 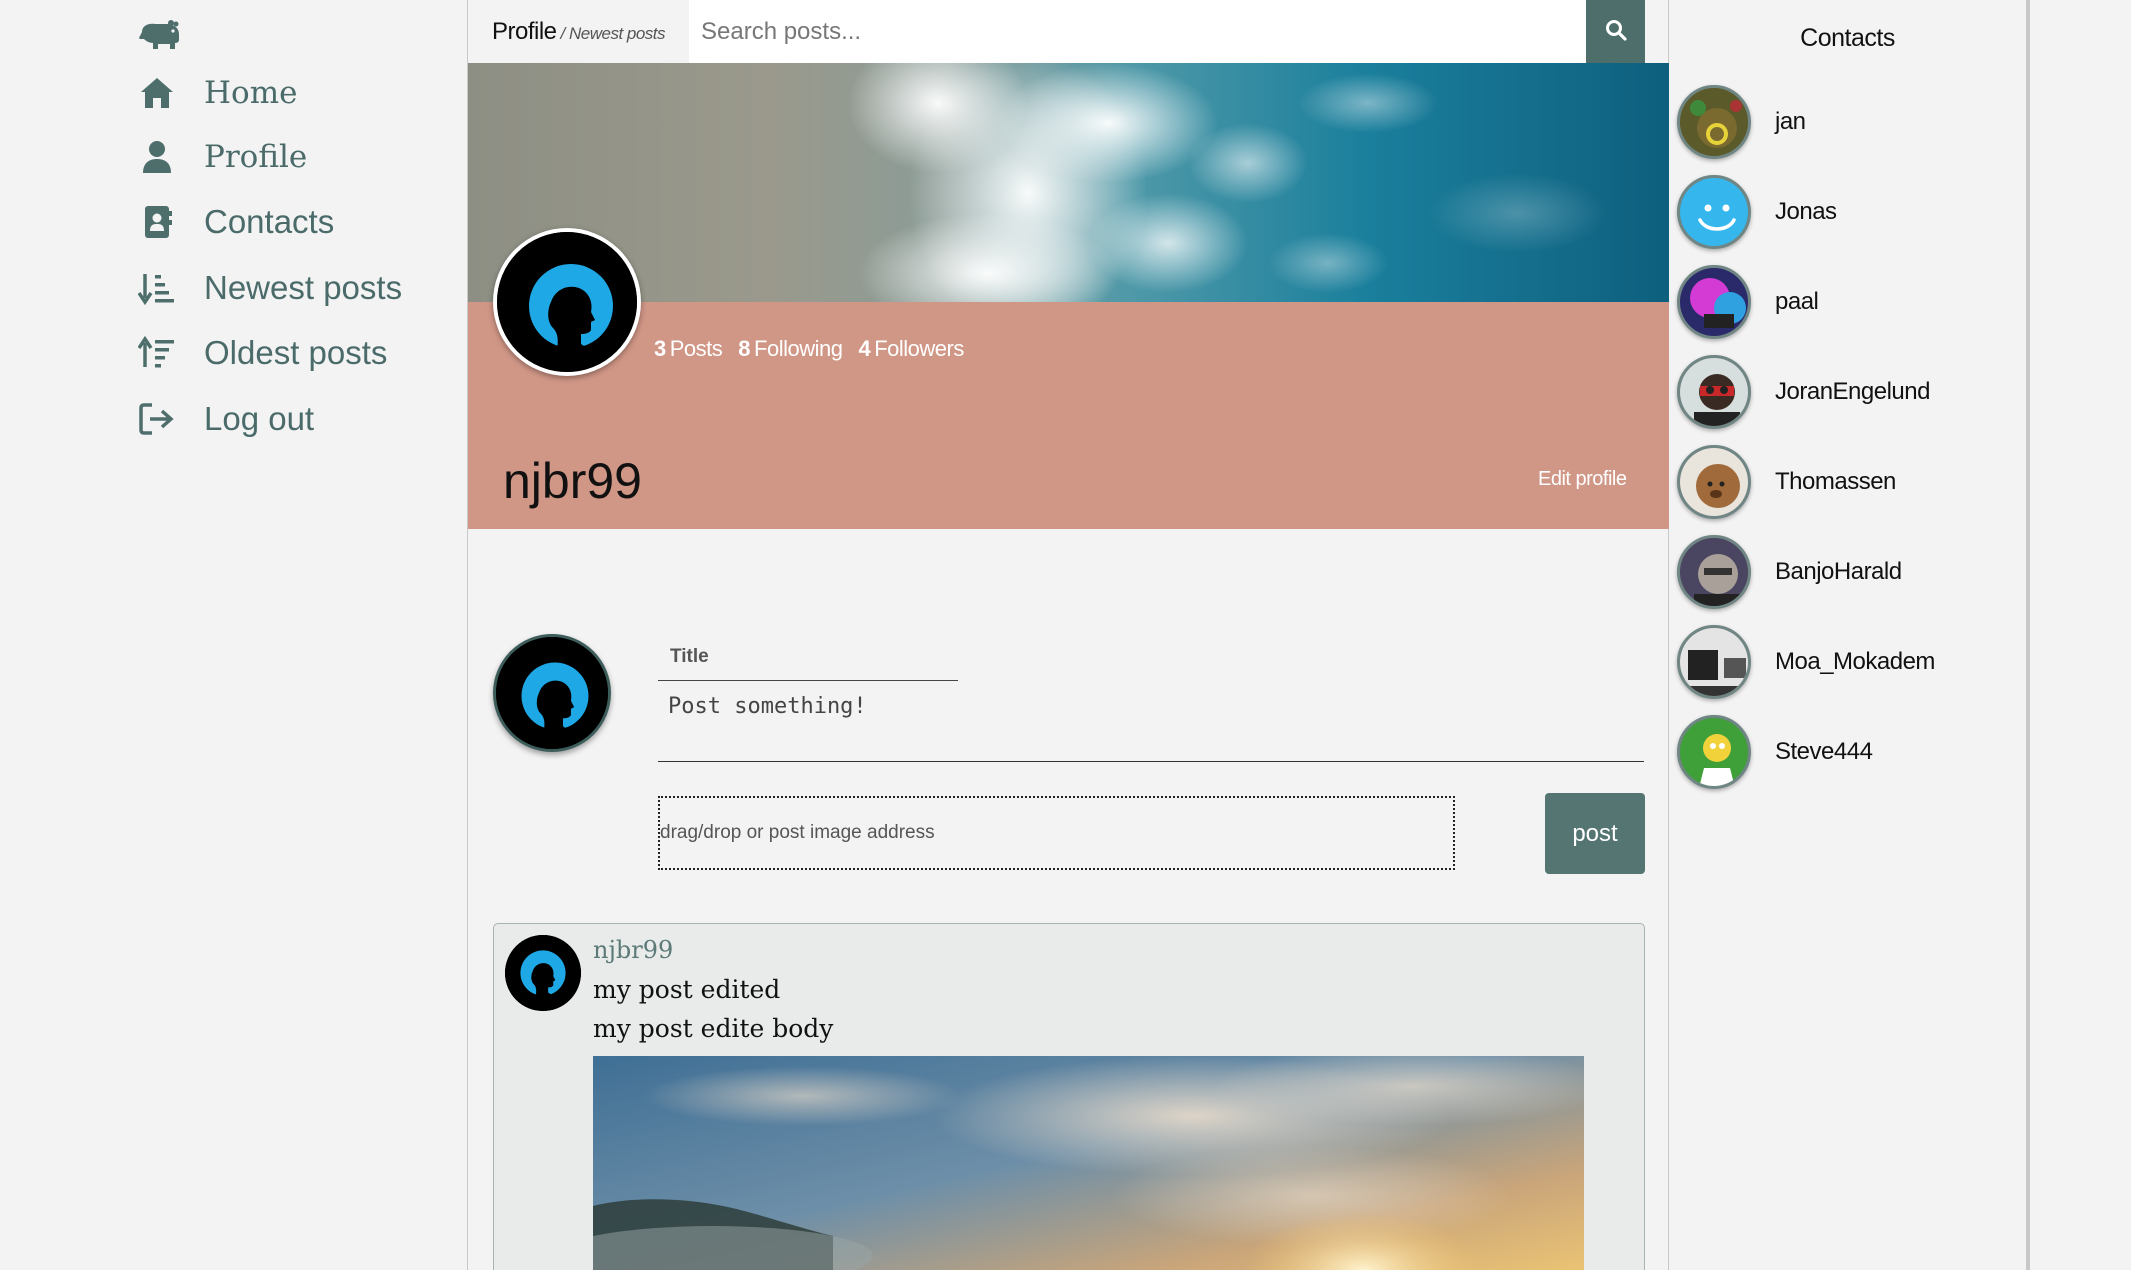 What do you see at coordinates (1595, 833) in the screenshot?
I see `post-button: post` at bounding box center [1595, 833].